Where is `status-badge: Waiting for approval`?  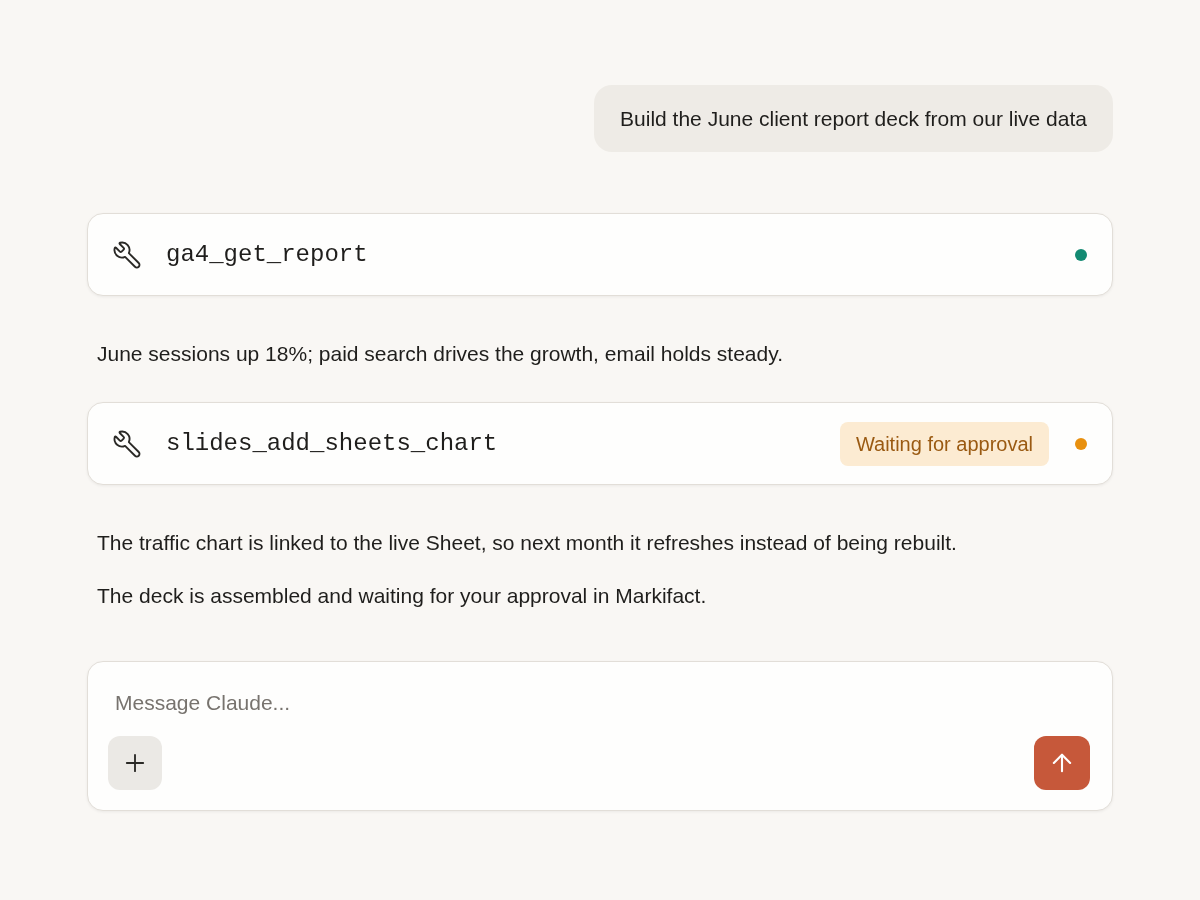
status-badge: Waiting for approval is located at coordinates (944, 443).